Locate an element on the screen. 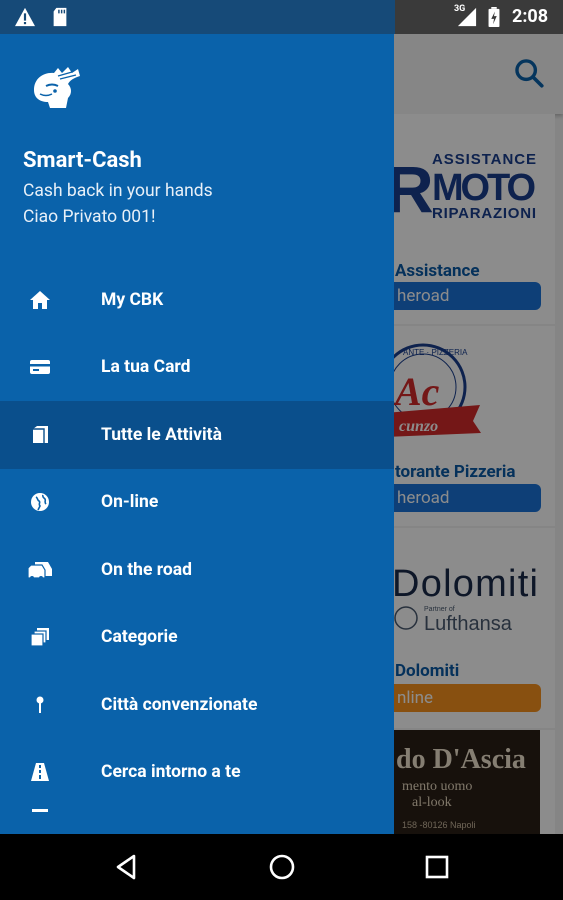 Image resolution: width=563 pixels, height=900 pixels. warning-icon is located at coordinates (25, 17).